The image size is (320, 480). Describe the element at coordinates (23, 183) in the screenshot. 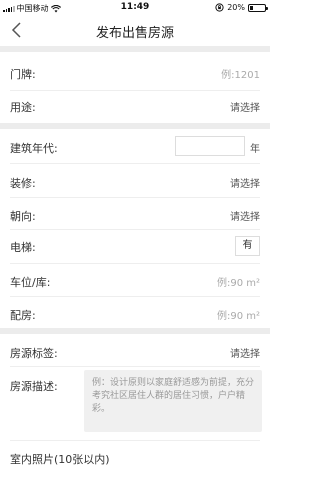

I see `decoration-label: 装修:` at that location.